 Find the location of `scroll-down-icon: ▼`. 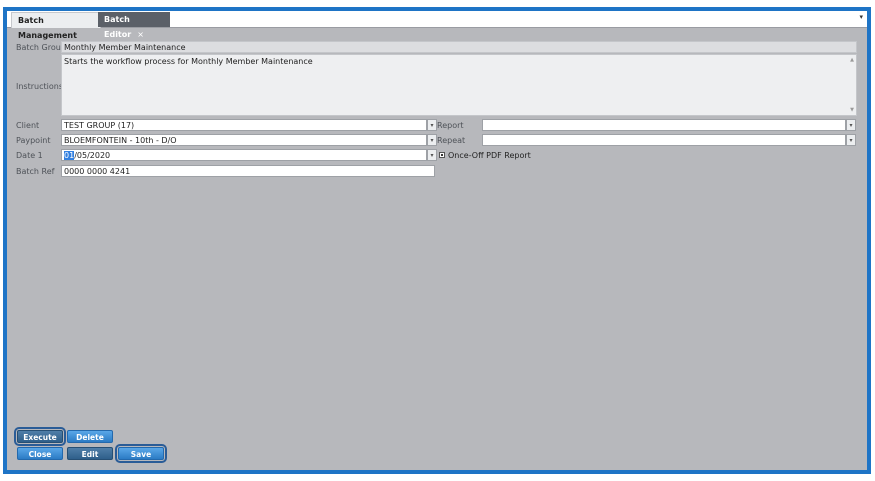

scroll-down-icon: ▼ is located at coordinates (852, 110).